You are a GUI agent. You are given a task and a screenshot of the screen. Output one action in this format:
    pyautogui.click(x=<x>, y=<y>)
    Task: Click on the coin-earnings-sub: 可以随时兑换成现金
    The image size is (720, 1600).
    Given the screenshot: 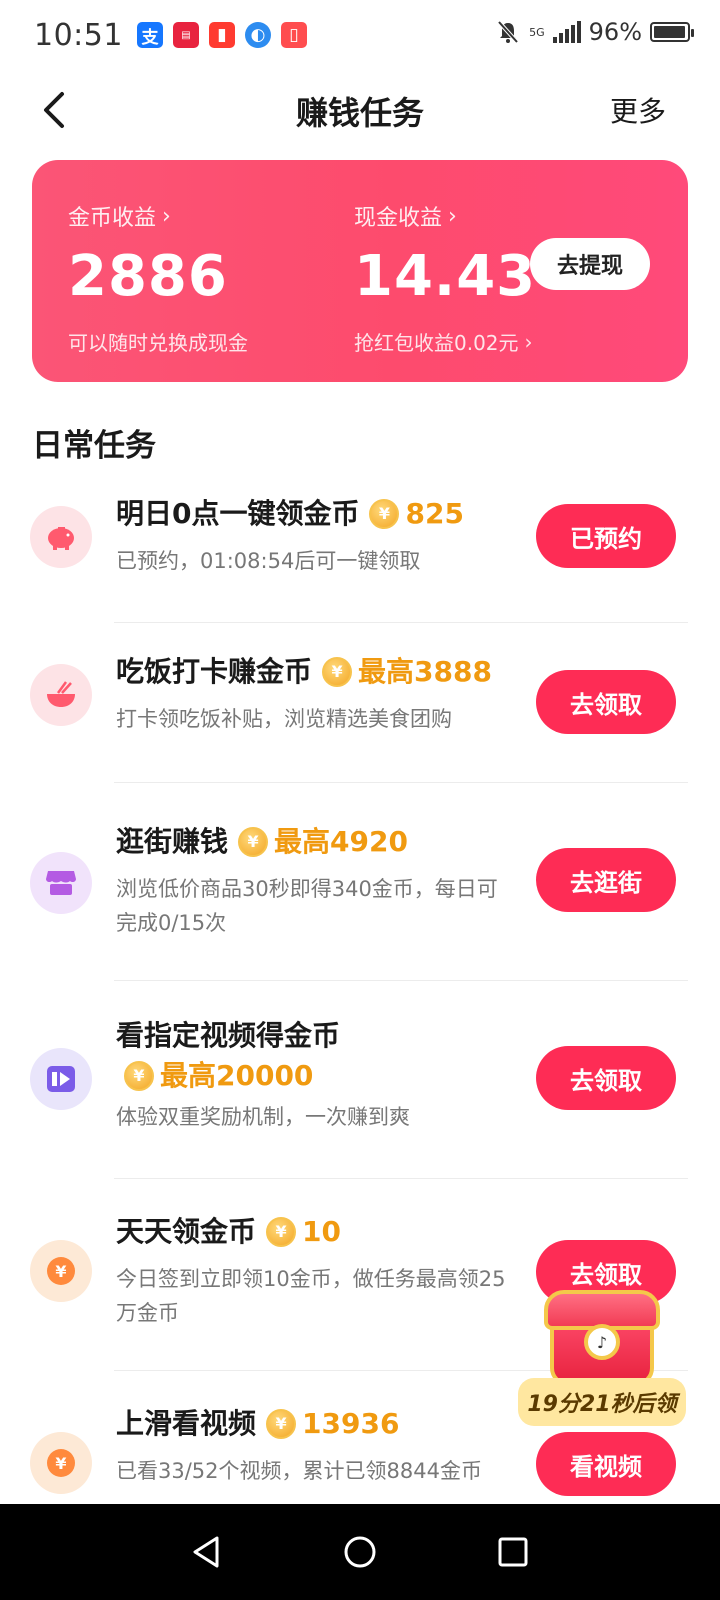 What is the action you would take?
    pyautogui.click(x=158, y=343)
    